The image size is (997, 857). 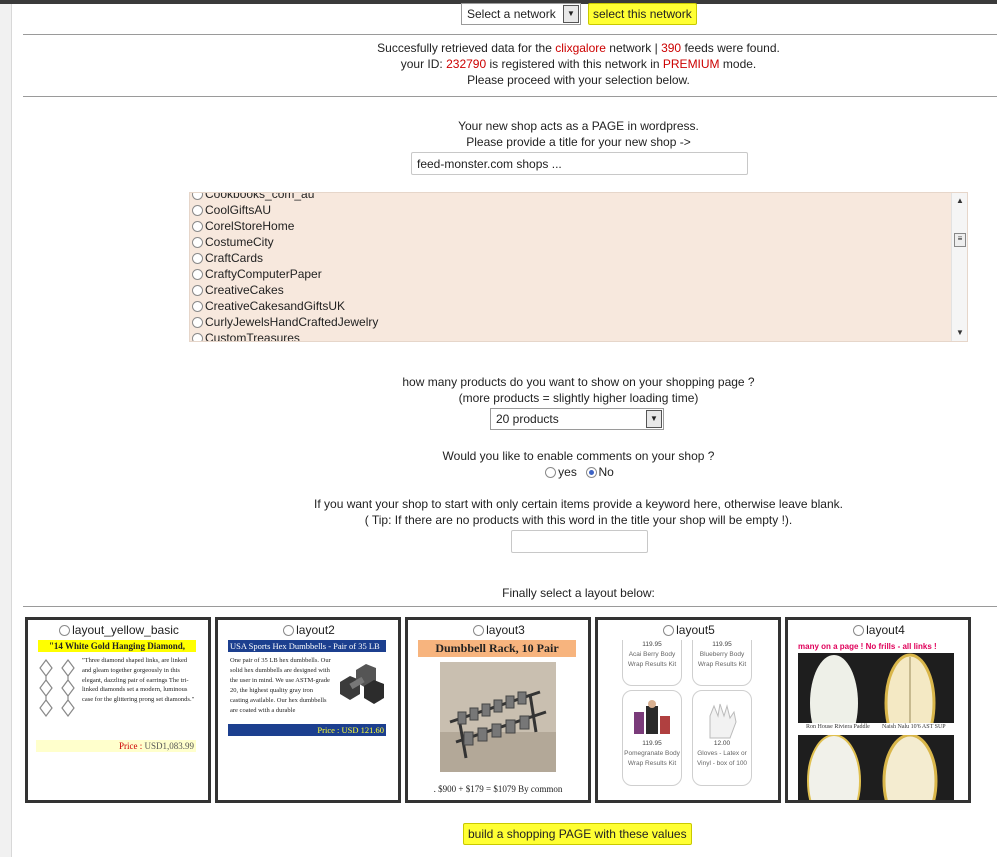 I want to click on cell-name: Gloves - Latex or Vinyl - box of 100, so click(x=722, y=758).